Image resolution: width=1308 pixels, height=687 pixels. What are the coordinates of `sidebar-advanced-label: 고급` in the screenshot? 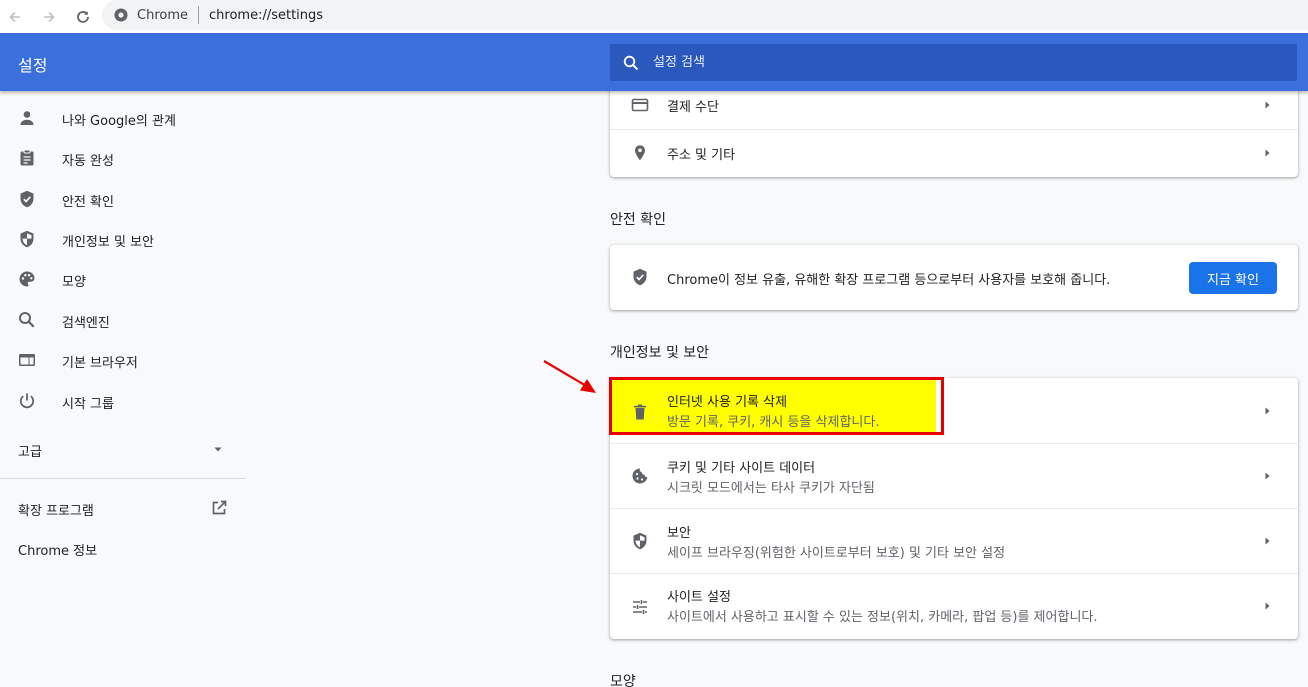 It's located at (30, 452).